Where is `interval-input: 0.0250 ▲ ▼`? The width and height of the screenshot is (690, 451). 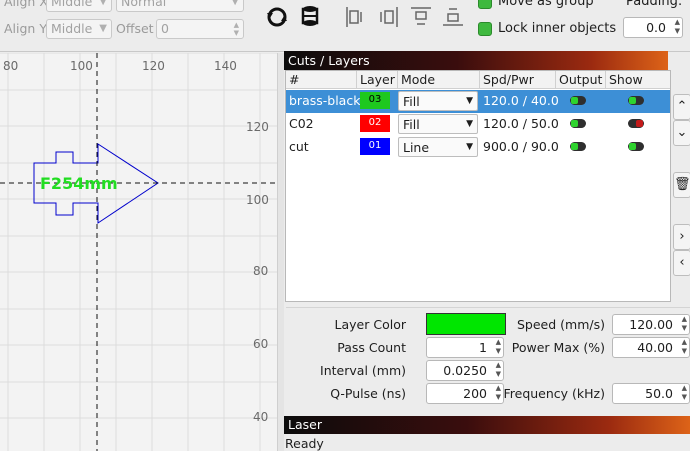
interval-input: 0.0250 ▲ ▼ is located at coordinates (465, 370).